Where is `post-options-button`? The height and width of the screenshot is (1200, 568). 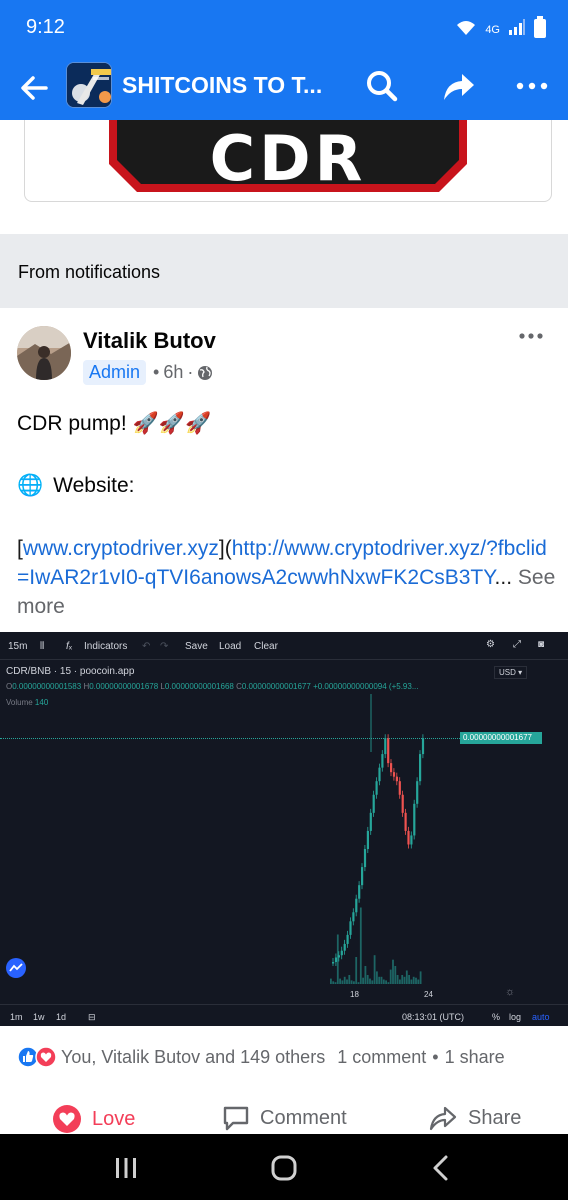
post-options-button is located at coordinates (532, 336).